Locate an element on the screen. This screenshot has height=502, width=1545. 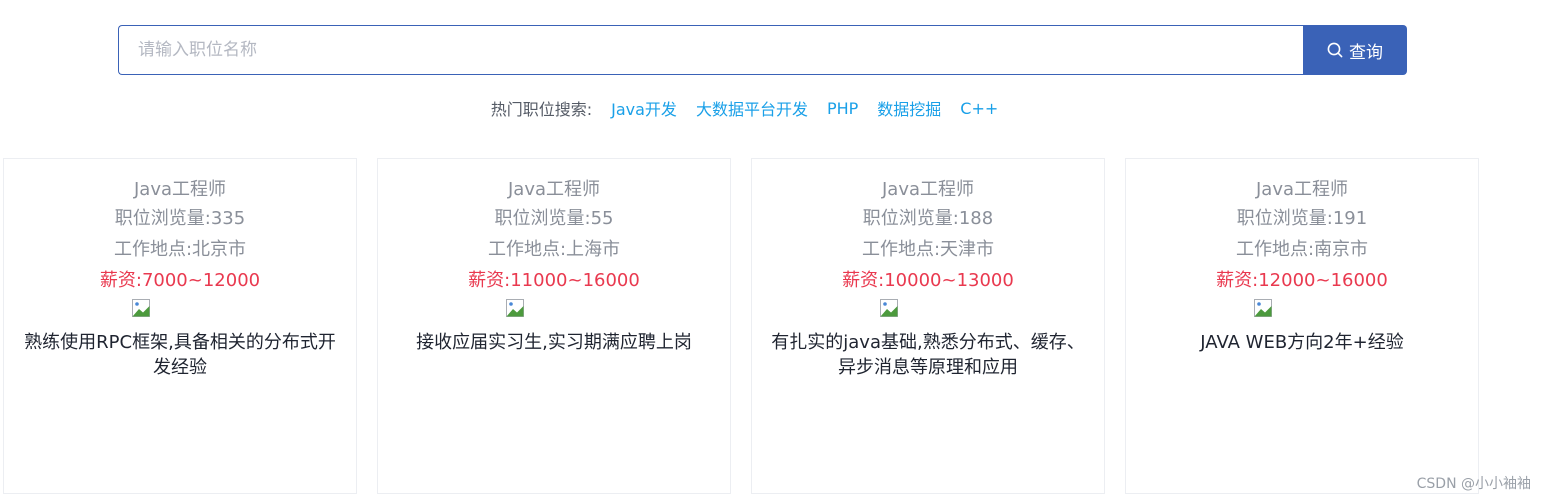
job-salary: 薪资:11000~16000 is located at coordinates (554, 280).